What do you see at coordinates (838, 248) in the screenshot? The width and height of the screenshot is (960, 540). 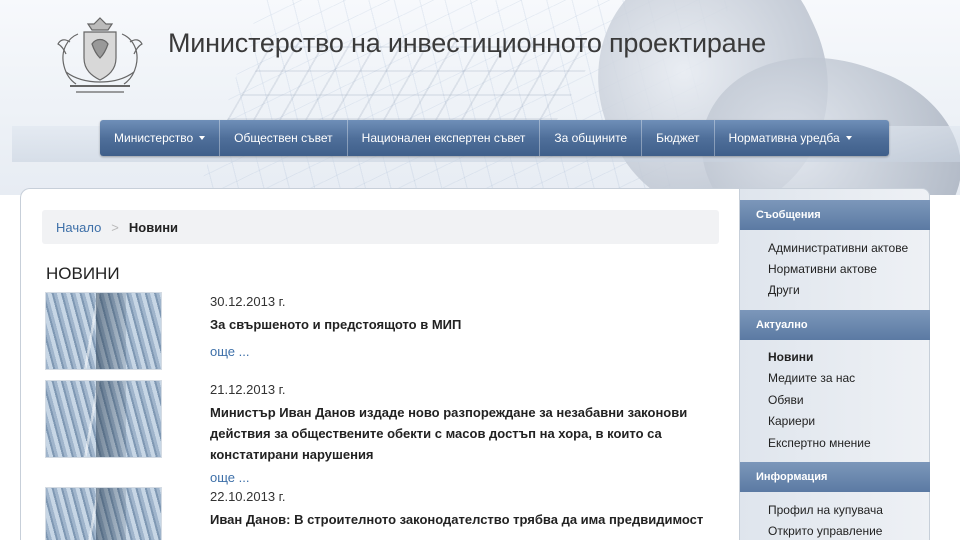 I see `sidebar-link-administrative-acts: Административни актове` at bounding box center [838, 248].